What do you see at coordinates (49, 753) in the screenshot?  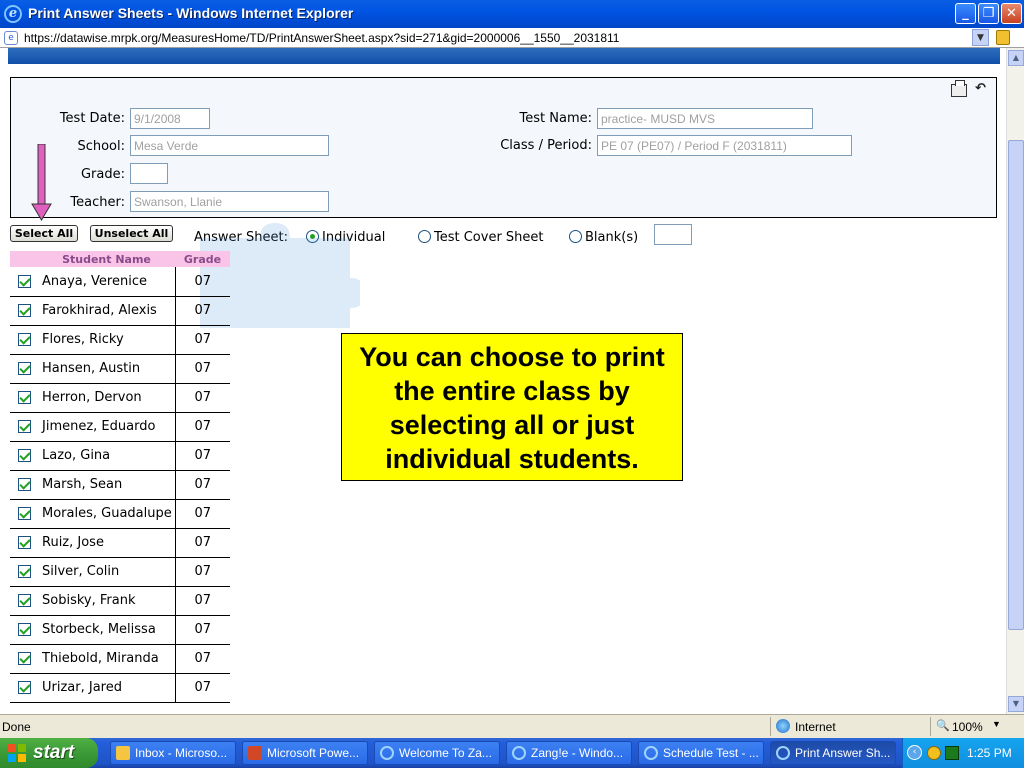 I see `start-button: start` at bounding box center [49, 753].